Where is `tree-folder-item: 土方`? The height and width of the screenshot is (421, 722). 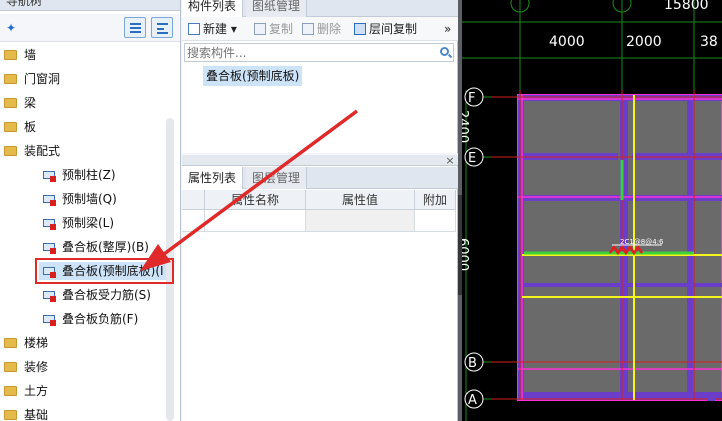 tree-folder-item: 土方 is located at coordinates (26, 391).